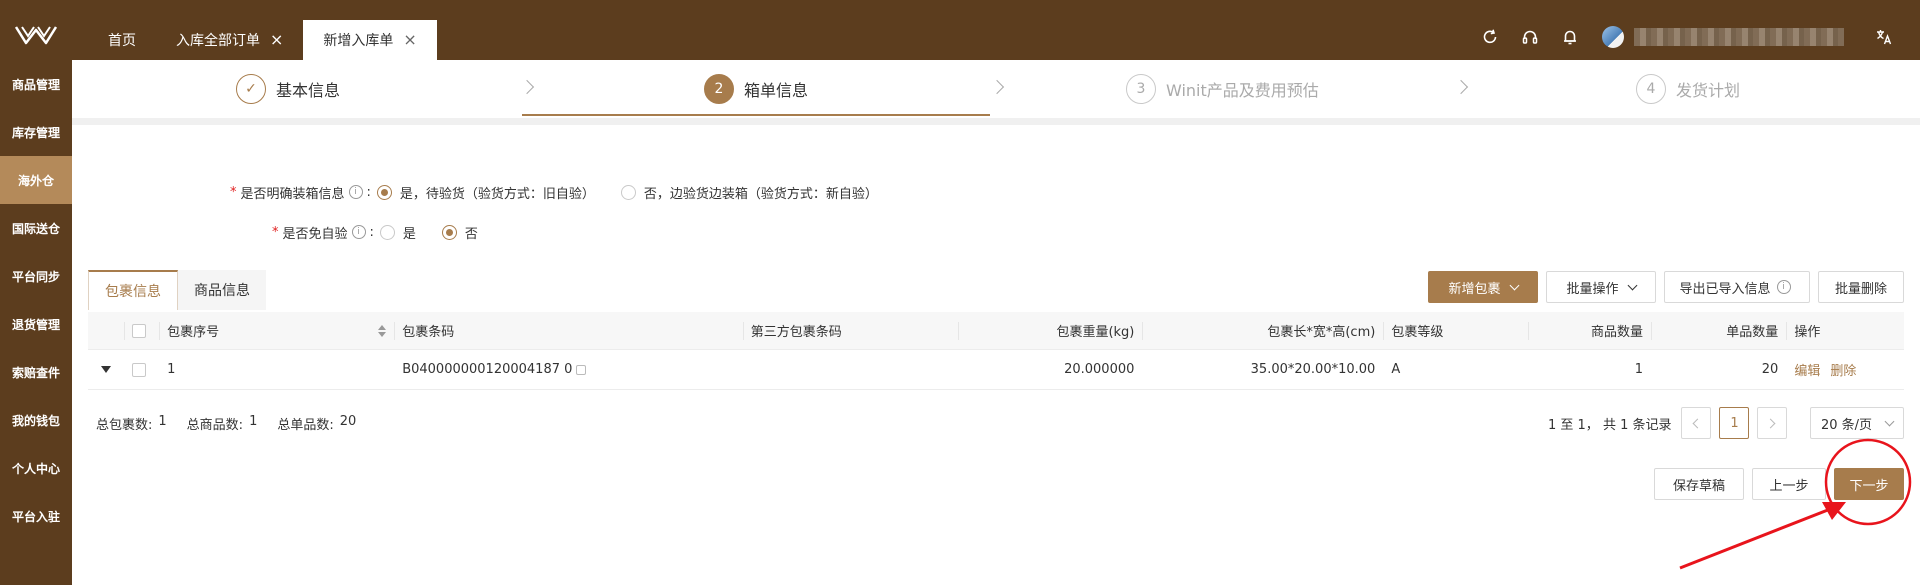 This screenshot has height=585, width=1920. Describe the element at coordinates (1668, 423) in the screenshot. I see `pagination: 1 至 1， 共 1 条记录 1` at that location.